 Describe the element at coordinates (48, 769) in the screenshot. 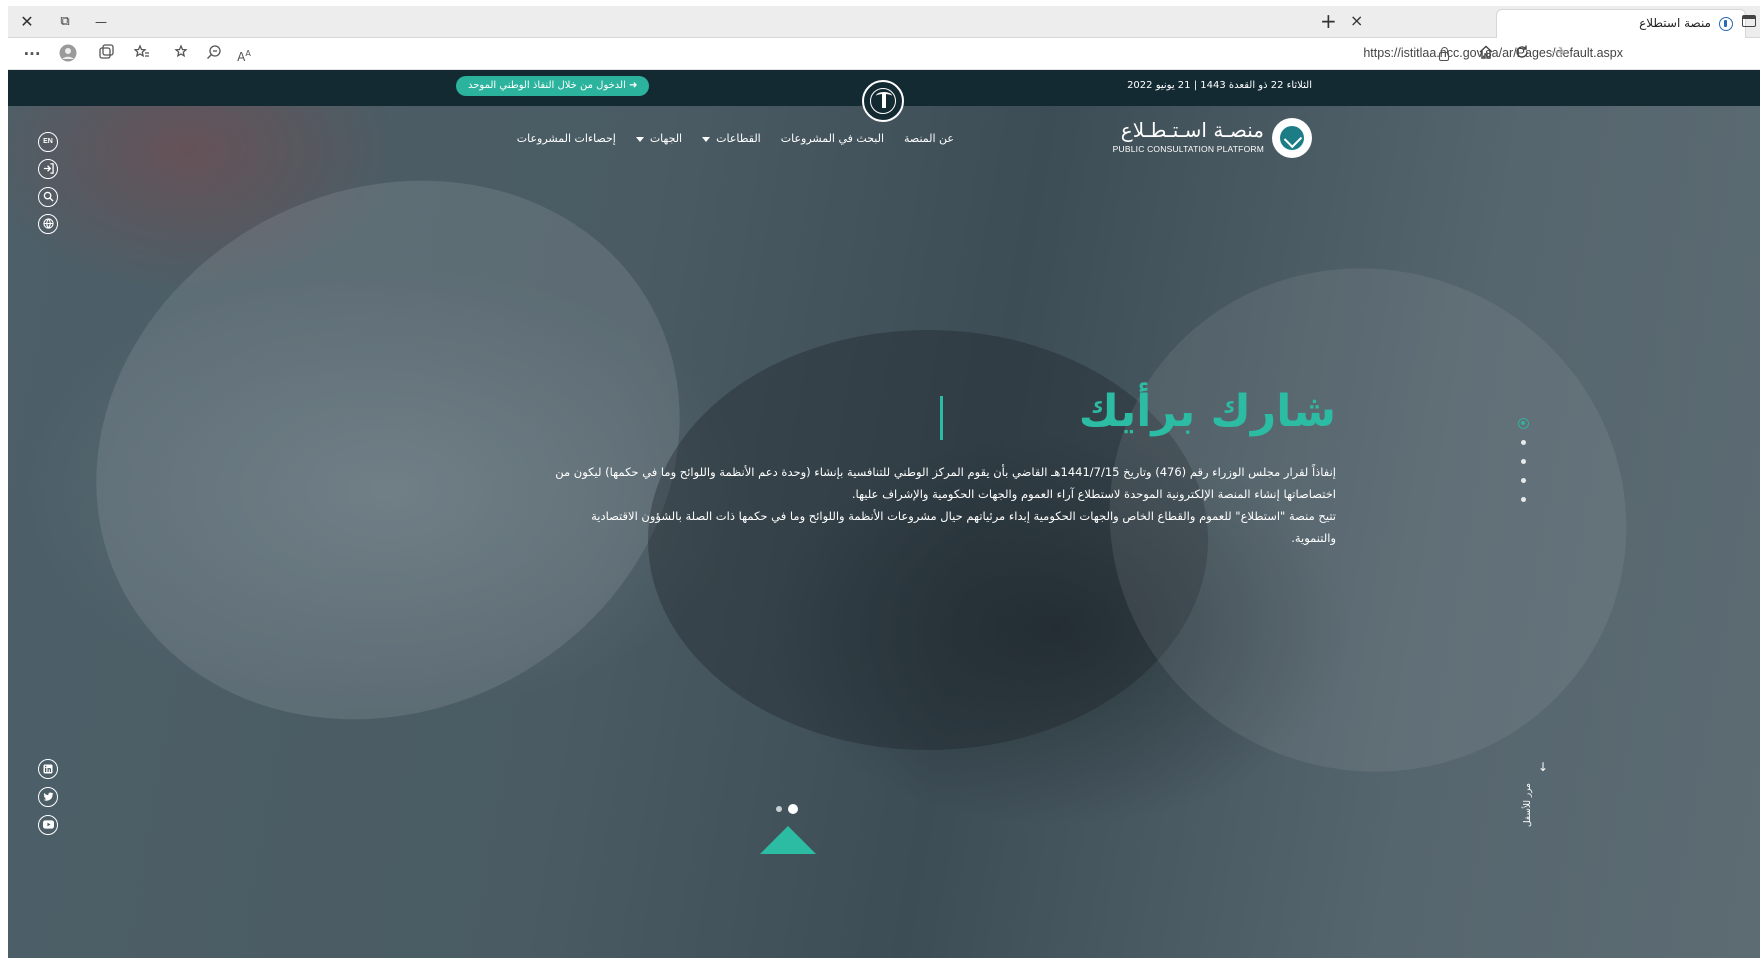

I see `linkedin-icon` at that location.